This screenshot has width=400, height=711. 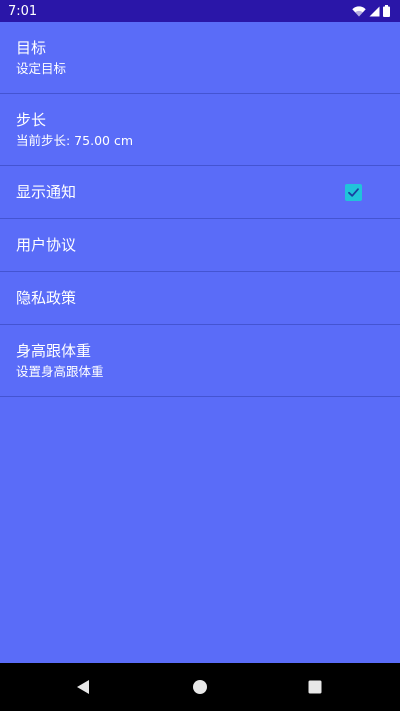 I want to click on pref-goal-text: 目标 设定目标, so click(x=41, y=58).